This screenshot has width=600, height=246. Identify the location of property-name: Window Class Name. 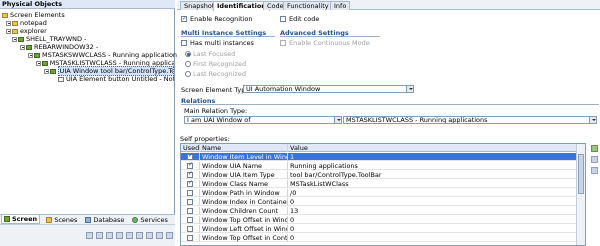
(244, 184).